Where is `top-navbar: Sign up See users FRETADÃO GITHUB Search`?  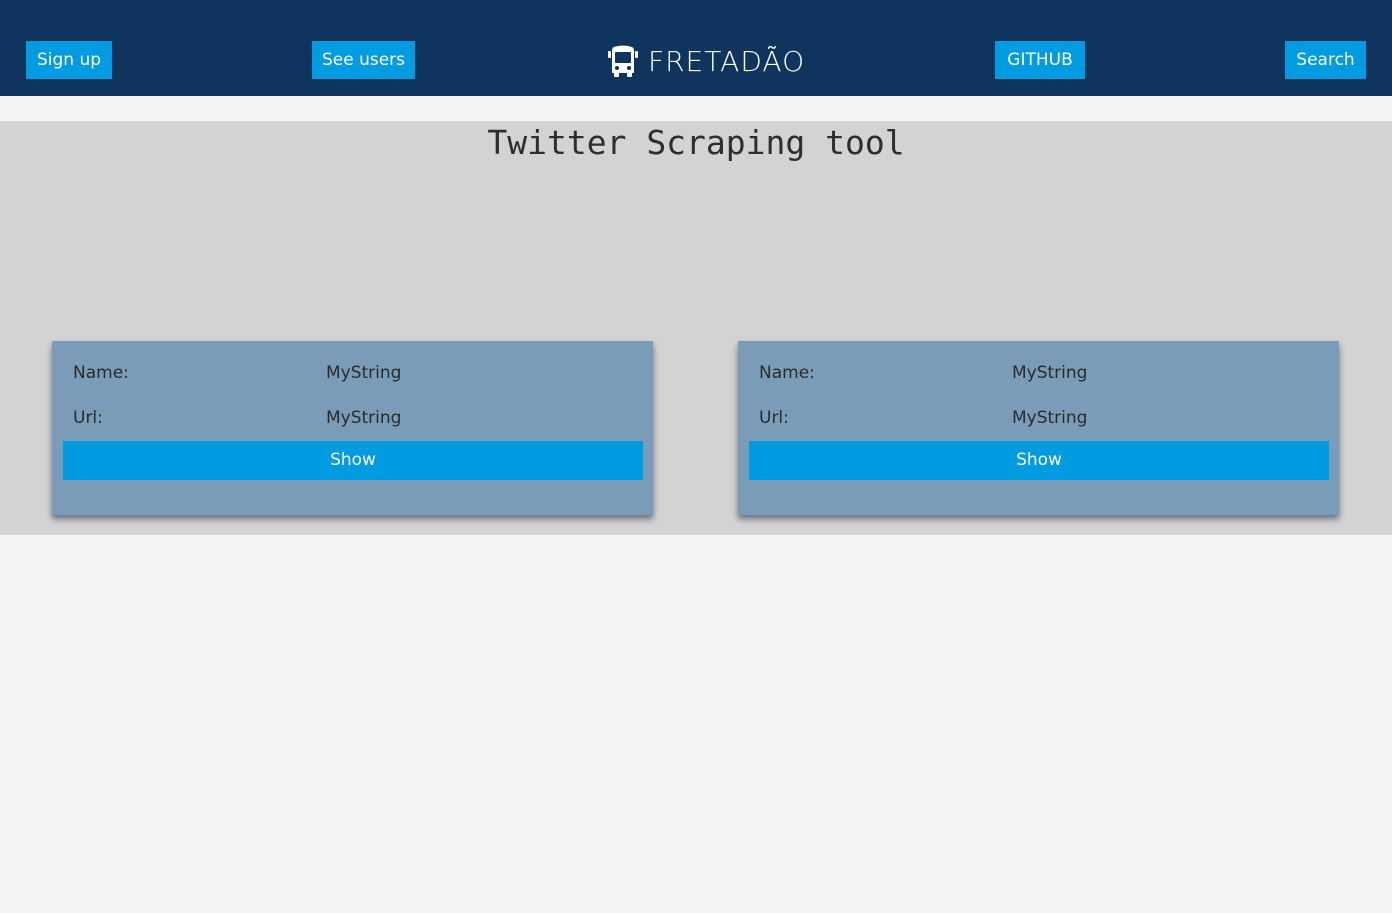
top-navbar: Sign up See users FRETADÃO GITHUB Search is located at coordinates (696, 48).